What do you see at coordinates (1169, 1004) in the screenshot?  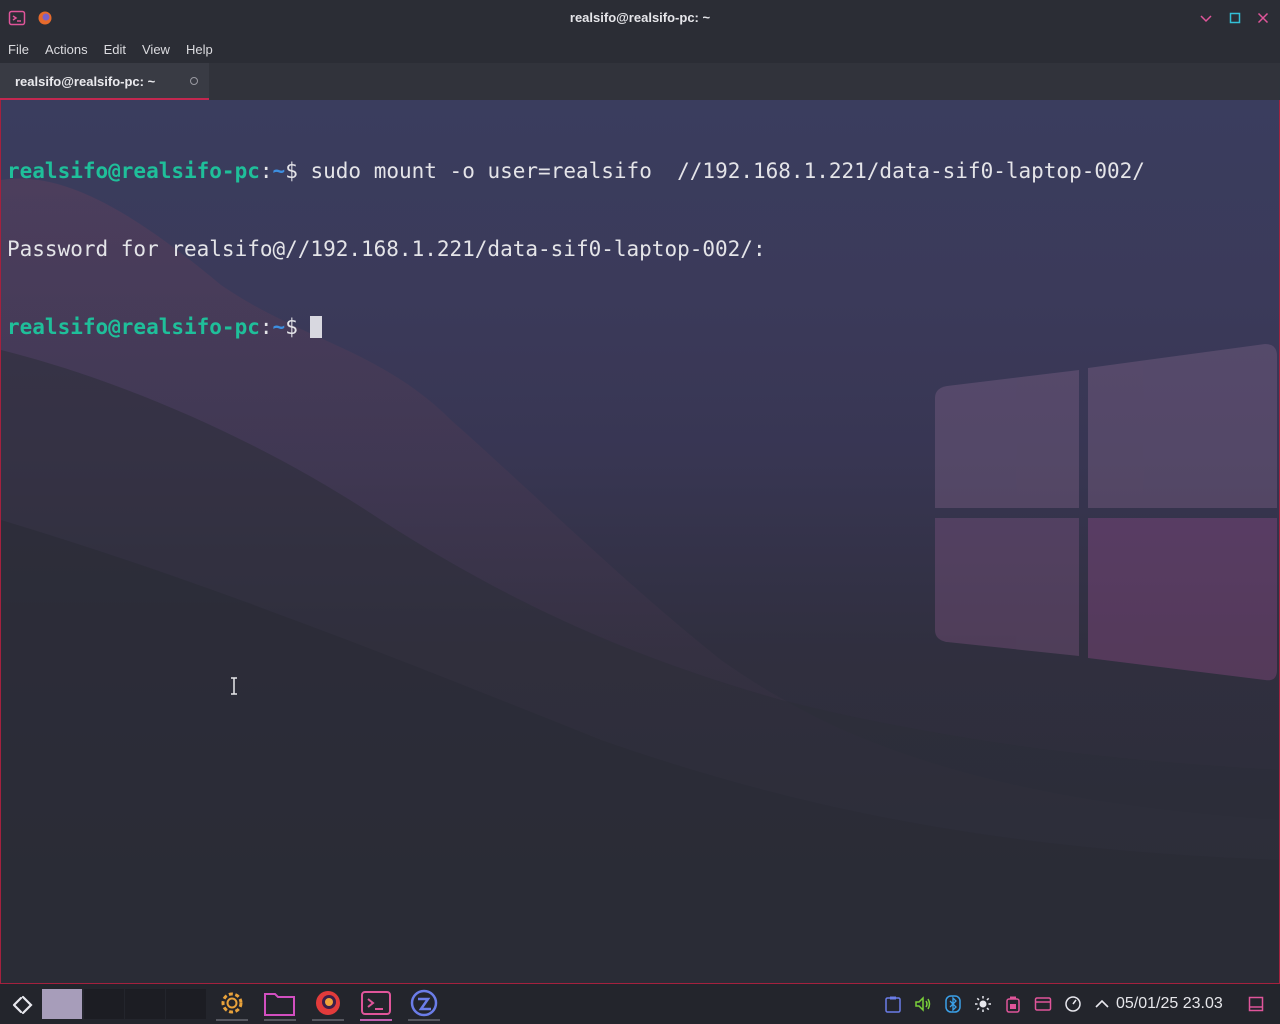 I see `clock: 05/01/25 23.03` at bounding box center [1169, 1004].